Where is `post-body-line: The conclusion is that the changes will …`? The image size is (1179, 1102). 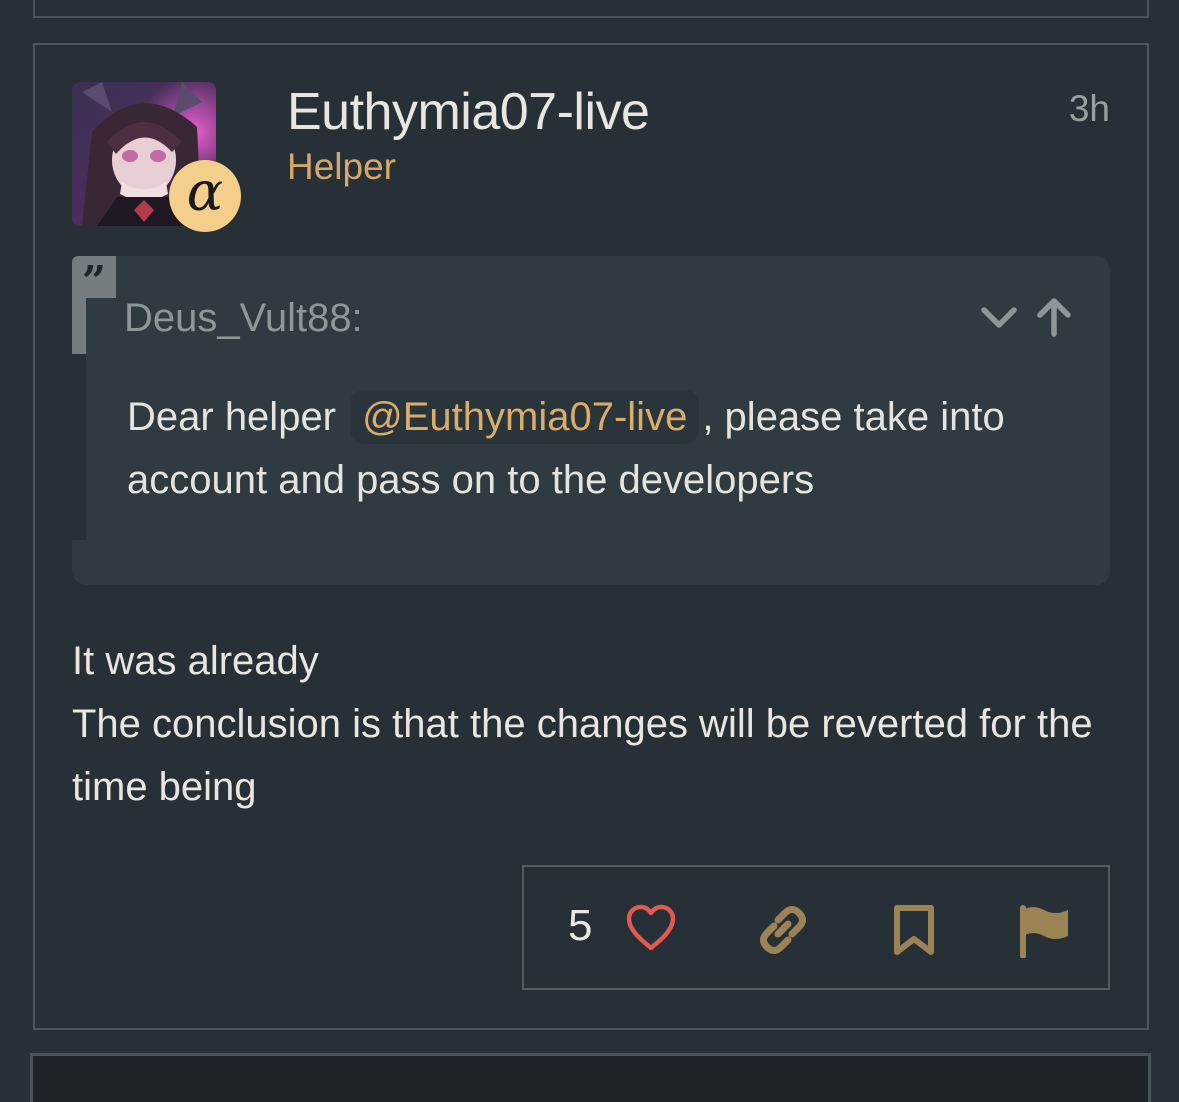 post-body-line: The conclusion is that the changes will … is located at coordinates (582, 755).